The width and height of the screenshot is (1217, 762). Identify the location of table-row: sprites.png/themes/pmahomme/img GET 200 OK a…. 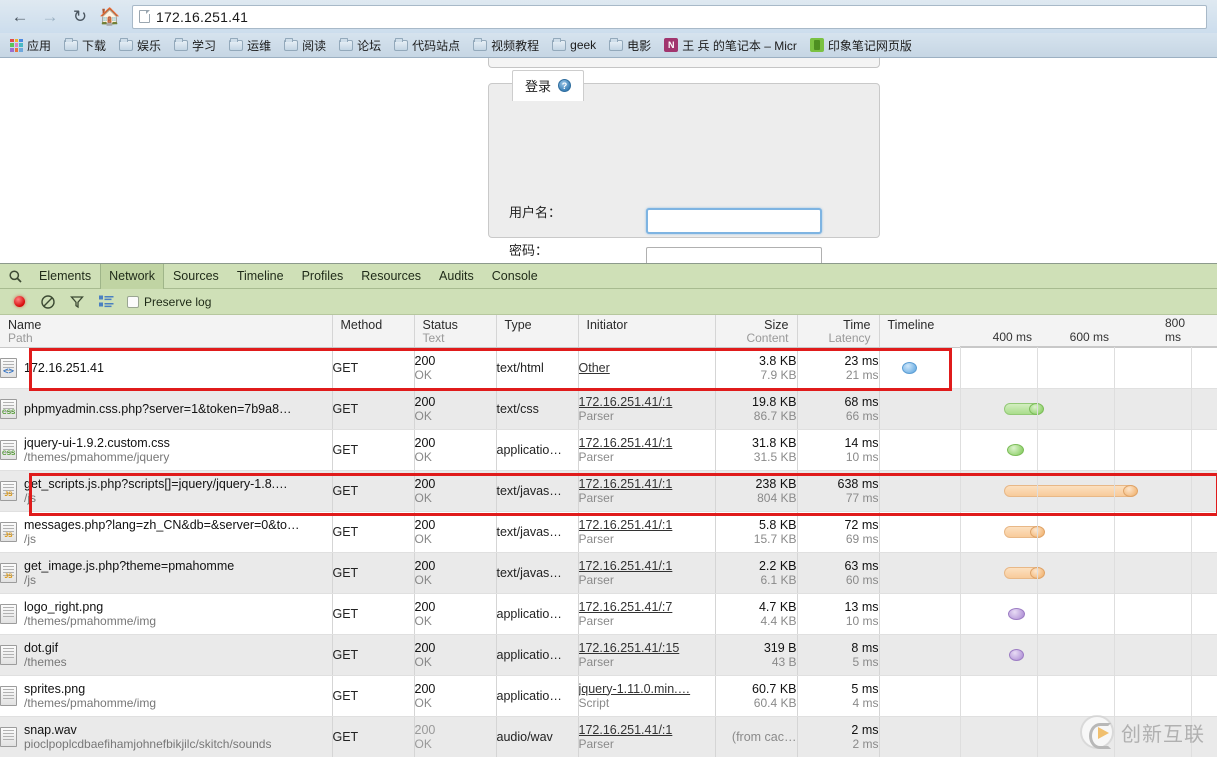
(608, 696).